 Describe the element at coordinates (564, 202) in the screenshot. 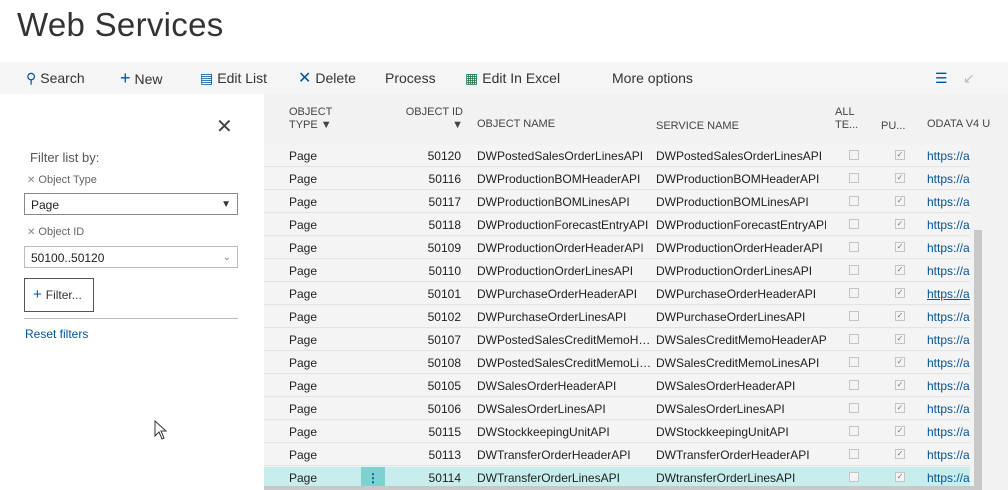

I see `object-name-cell: DWProductionBOMLinesAPI` at that location.